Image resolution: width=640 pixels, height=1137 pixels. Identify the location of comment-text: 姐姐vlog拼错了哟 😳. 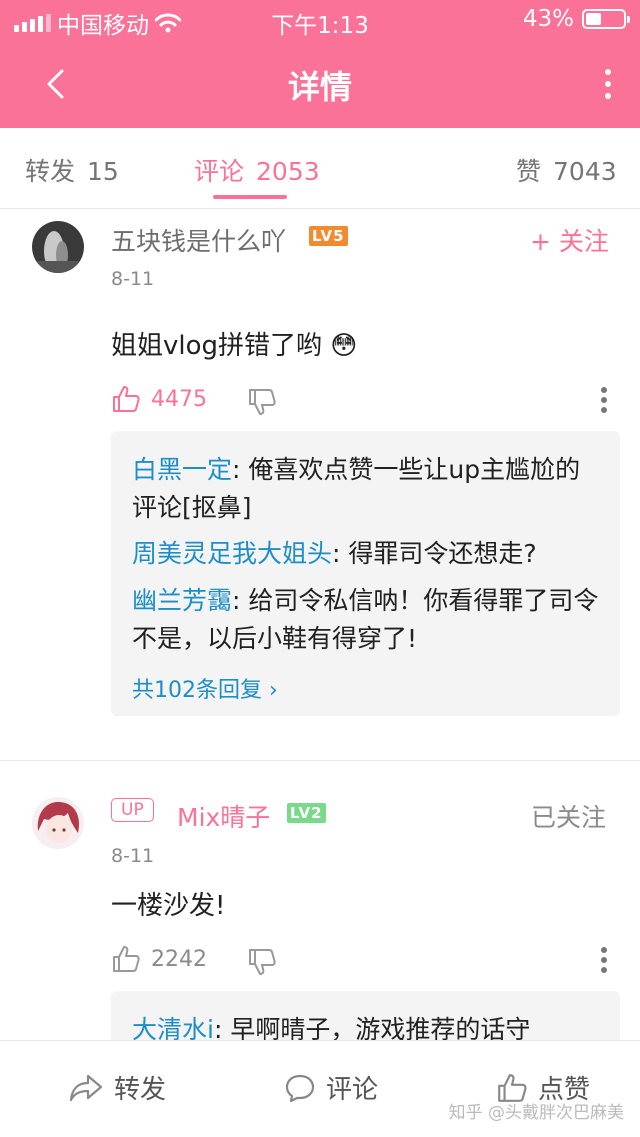
(234, 343).